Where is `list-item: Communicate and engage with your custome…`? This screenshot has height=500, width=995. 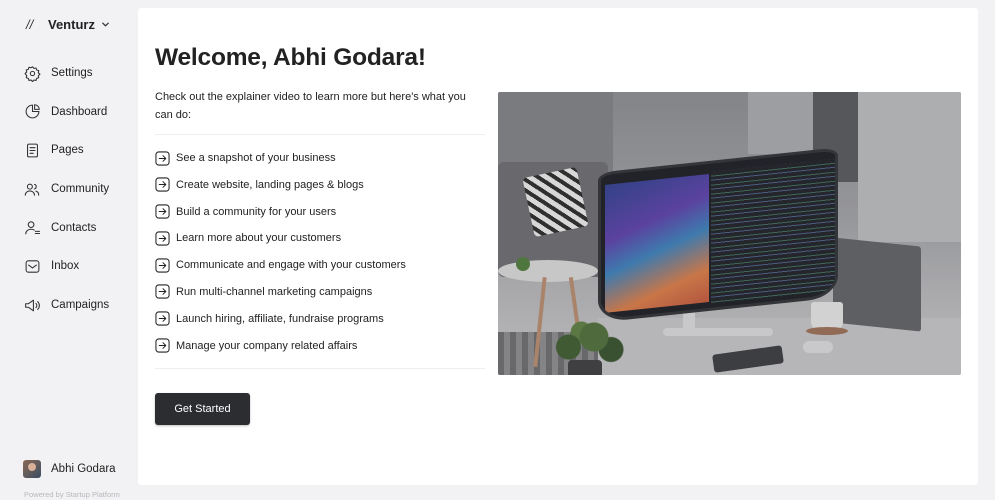
list-item: Communicate and engage with your custome… is located at coordinates (280, 265).